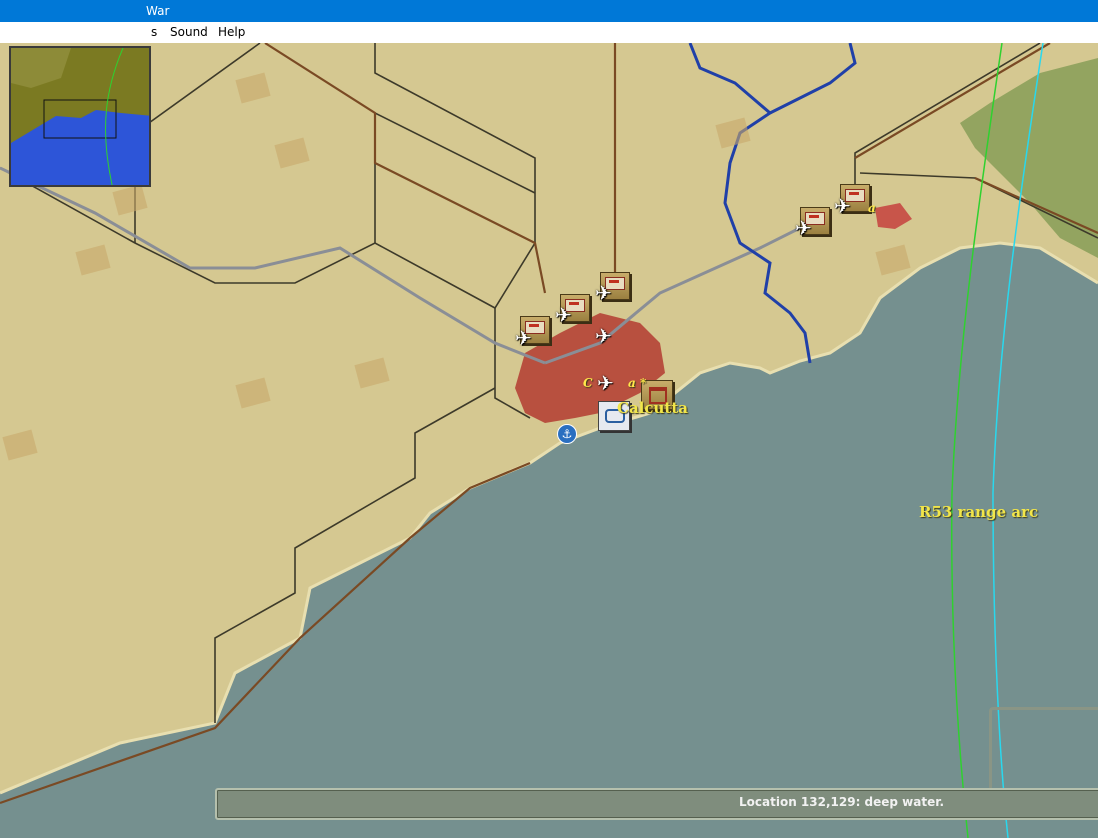 The height and width of the screenshot is (838, 1098). Describe the element at coordinates (637, 383) in the screenshot. I see `base-label-right: a *` at that location.